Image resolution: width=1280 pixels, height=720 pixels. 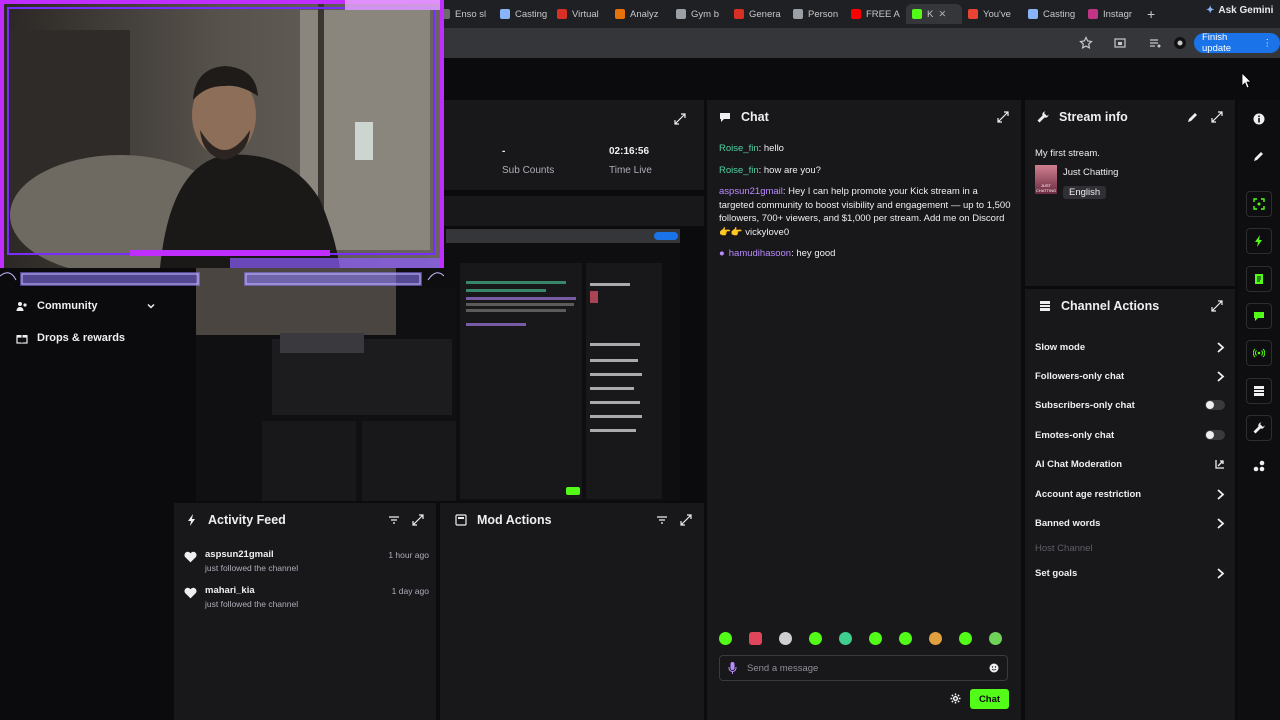 I want to click on browser-tab: FREE A, so click(x=879, y=14).